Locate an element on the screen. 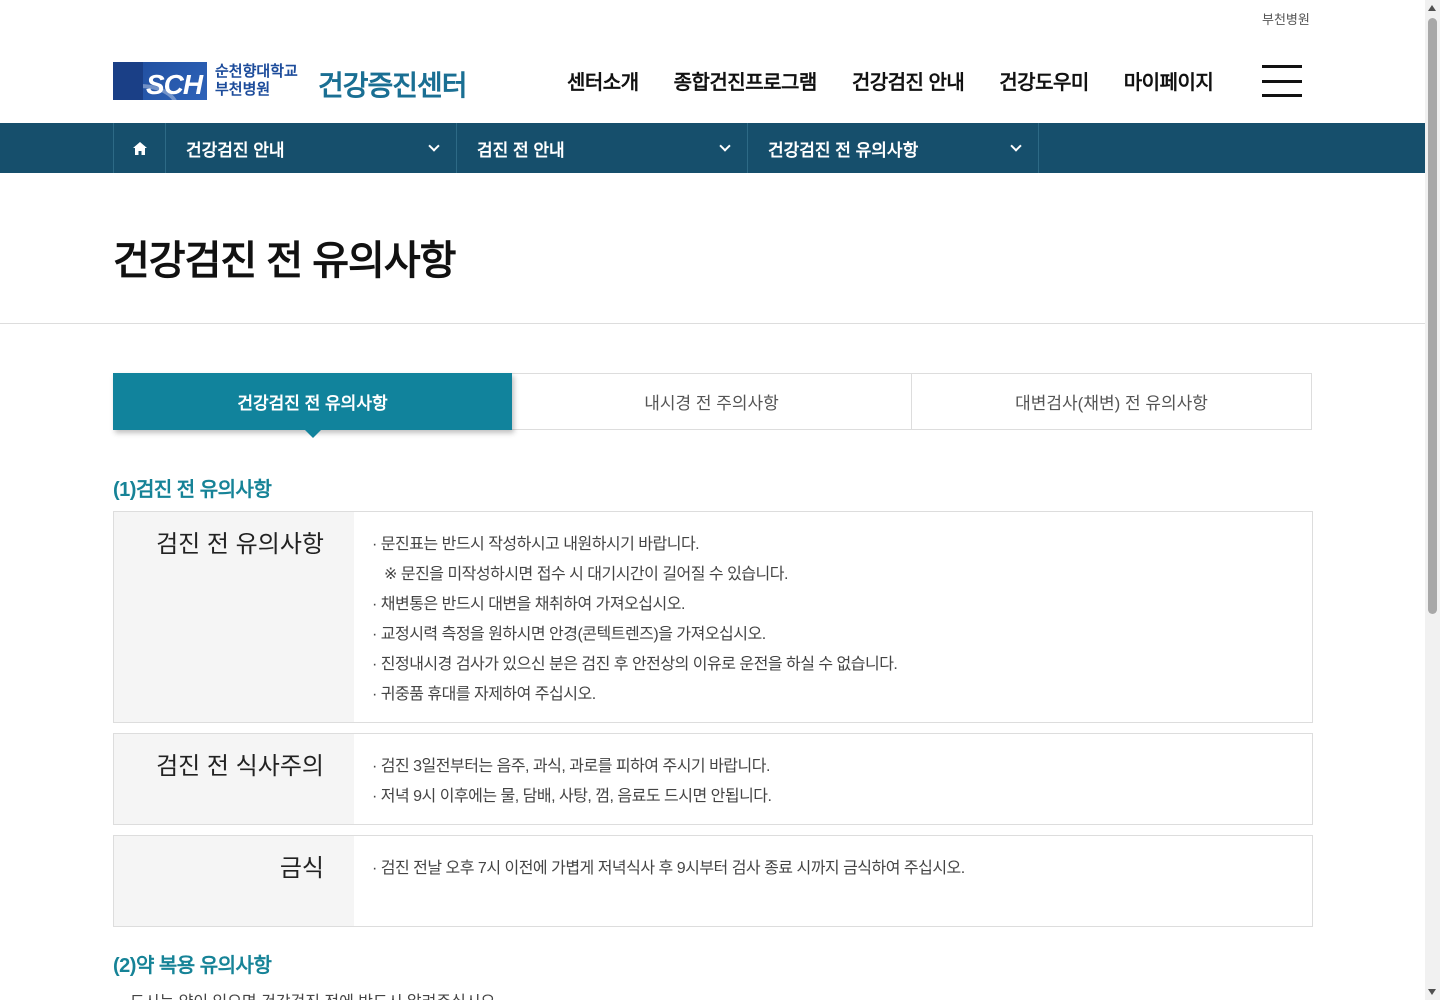 This screenshot has width=1440, height=1000. main-nav: 센터소개 종합건진프로그램 건강검진 안내 건강도우미 마이페이지 is located at coordinates (907, 80).